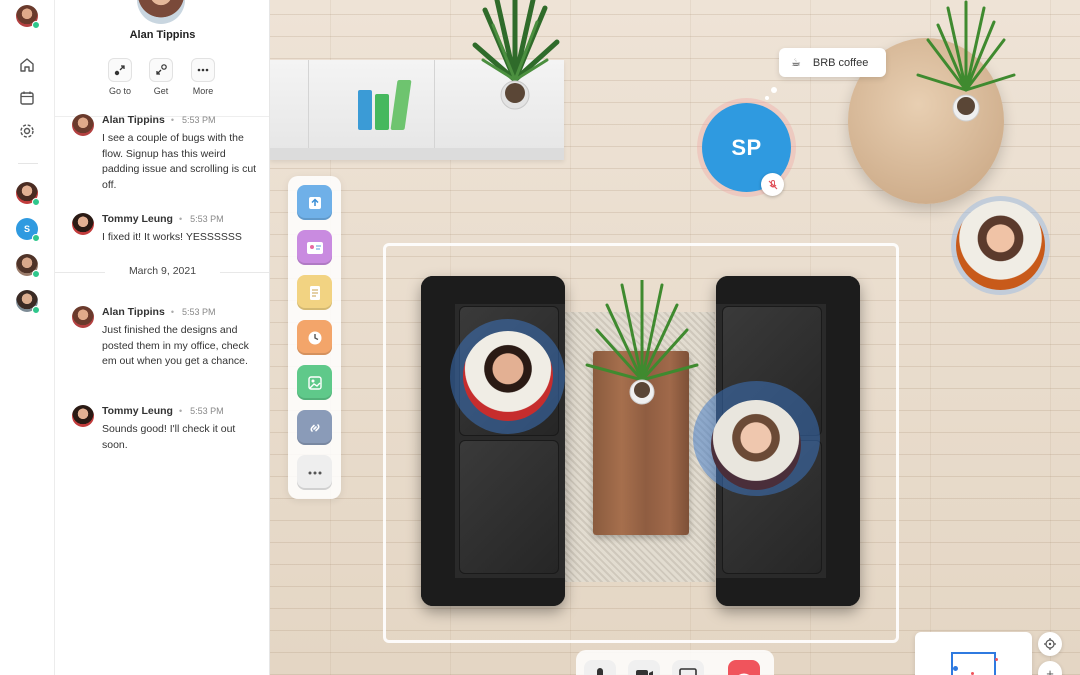 The height and width of the screenshot is (675, 1080). What do you see at coordinates (796, 63) in the screenshot?
I see `coffee-cup-icon: ☕` at bounding box center [796, 63].